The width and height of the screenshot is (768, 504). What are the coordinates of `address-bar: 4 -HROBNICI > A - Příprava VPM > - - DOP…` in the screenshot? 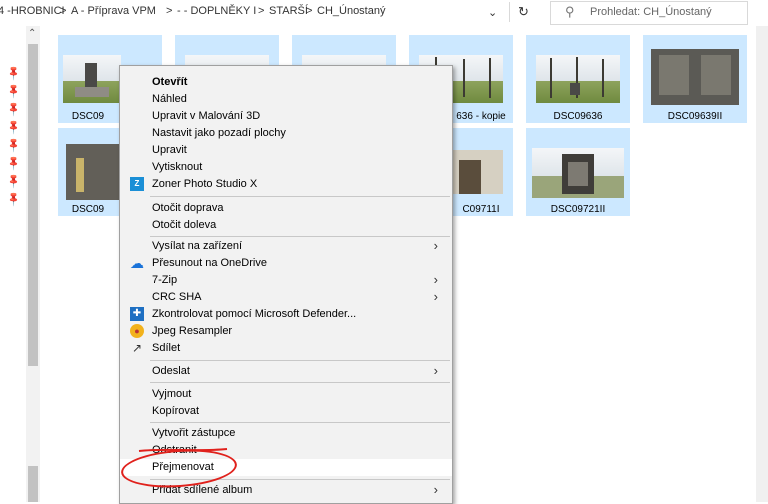 It's located at (384, 13).